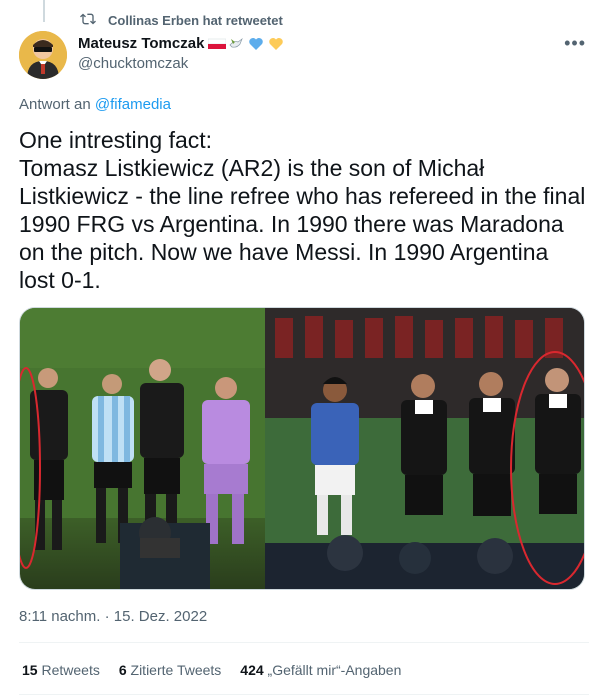 Image resolution: width=608 pixels, height=699 pixels. Describe the element at coordinates (334, 670) in the screenshot. I see `likes-label: „Gefällt mir“-Angaben` at that location.